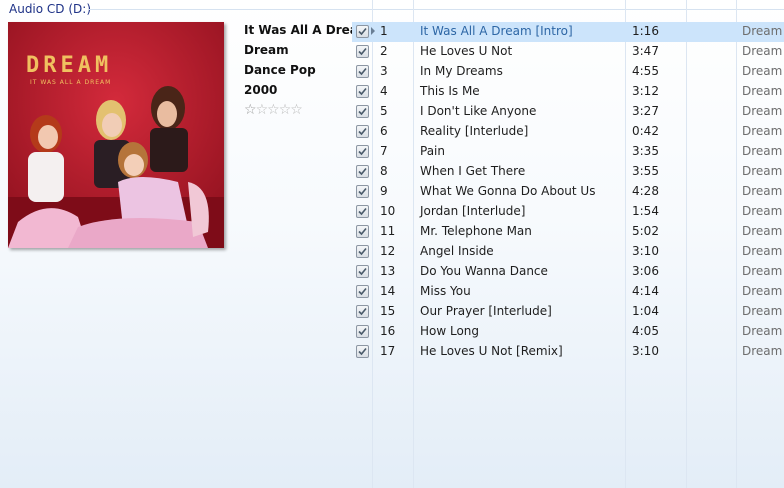 The width and height of the screenshot is (784, 488). Describe the element at coordinates (384, 151) in the screenshot. I see `track-number: 7` at that location.